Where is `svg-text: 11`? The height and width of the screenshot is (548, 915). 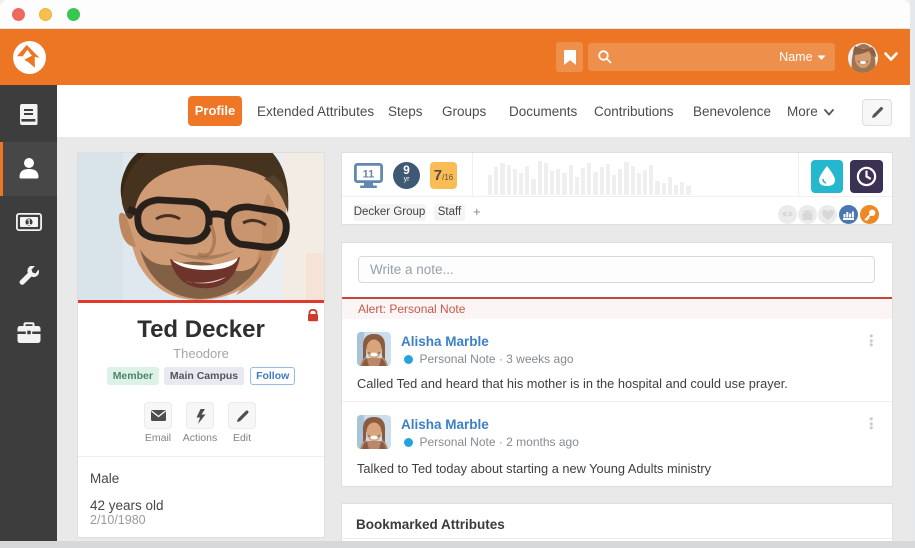 svg-text: 11 is located at coordinates (369, 175).